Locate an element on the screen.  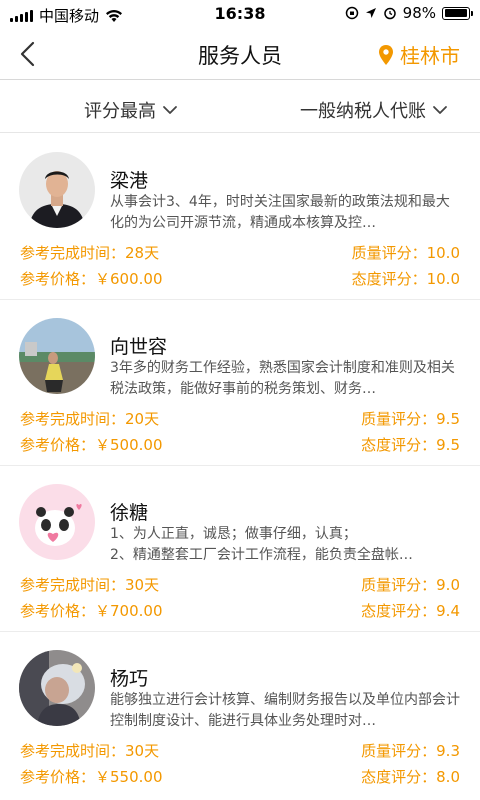
attitude-score: 态度评分：9.4 is located at coordinates (410, 610).